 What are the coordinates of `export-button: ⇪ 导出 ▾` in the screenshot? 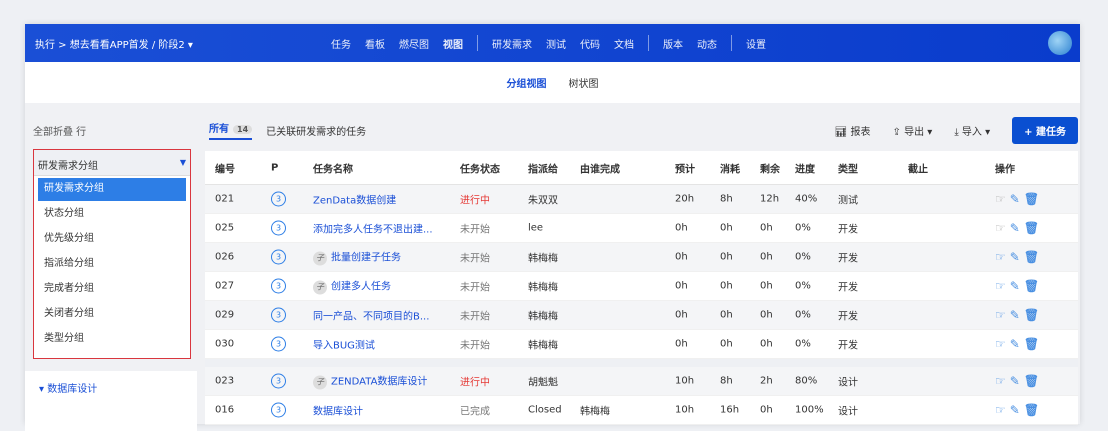 It's located at (913, 130).